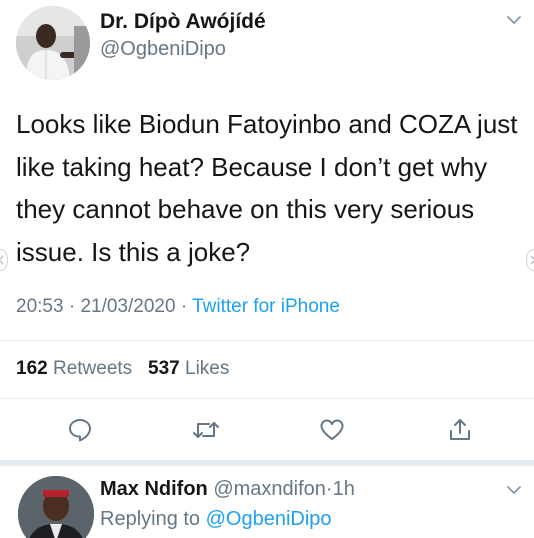  I want to click on replying-to-line: Replying to @OgbeniDipo, so click(216, 519).